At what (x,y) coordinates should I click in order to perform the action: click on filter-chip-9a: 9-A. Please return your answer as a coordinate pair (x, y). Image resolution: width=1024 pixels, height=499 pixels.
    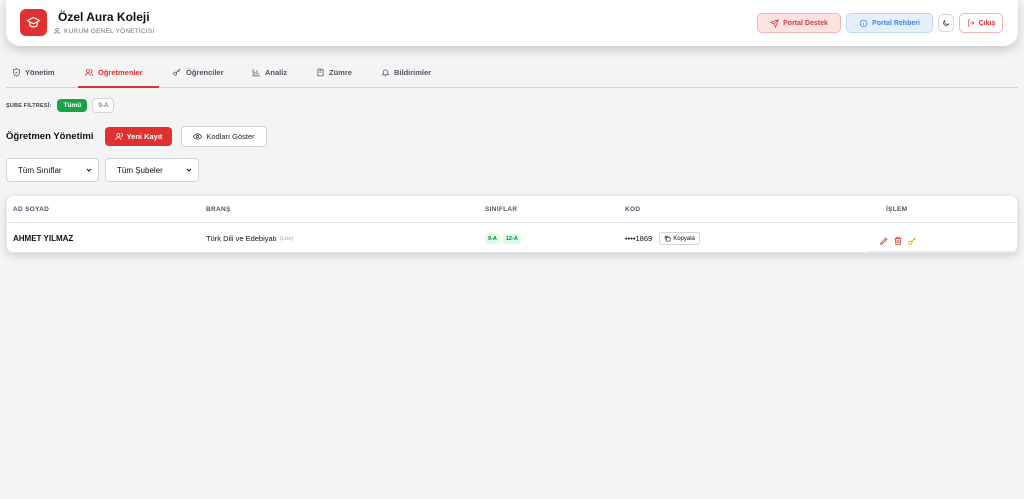
    Looking at the image, I should click on (103, 105).